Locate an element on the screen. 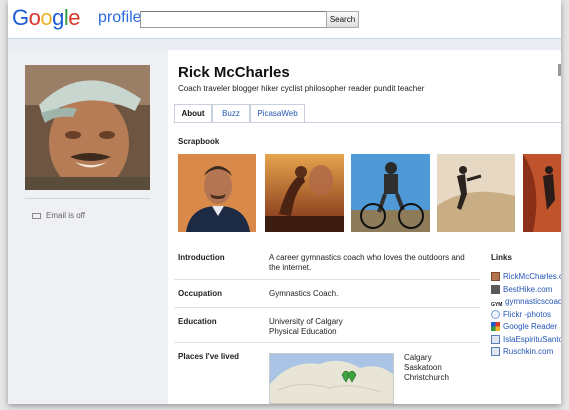 Image resolution: width=569 pixels, height=410 pixels. education-value: University of Calgary Physical Education is located at coordinates (306, 327).